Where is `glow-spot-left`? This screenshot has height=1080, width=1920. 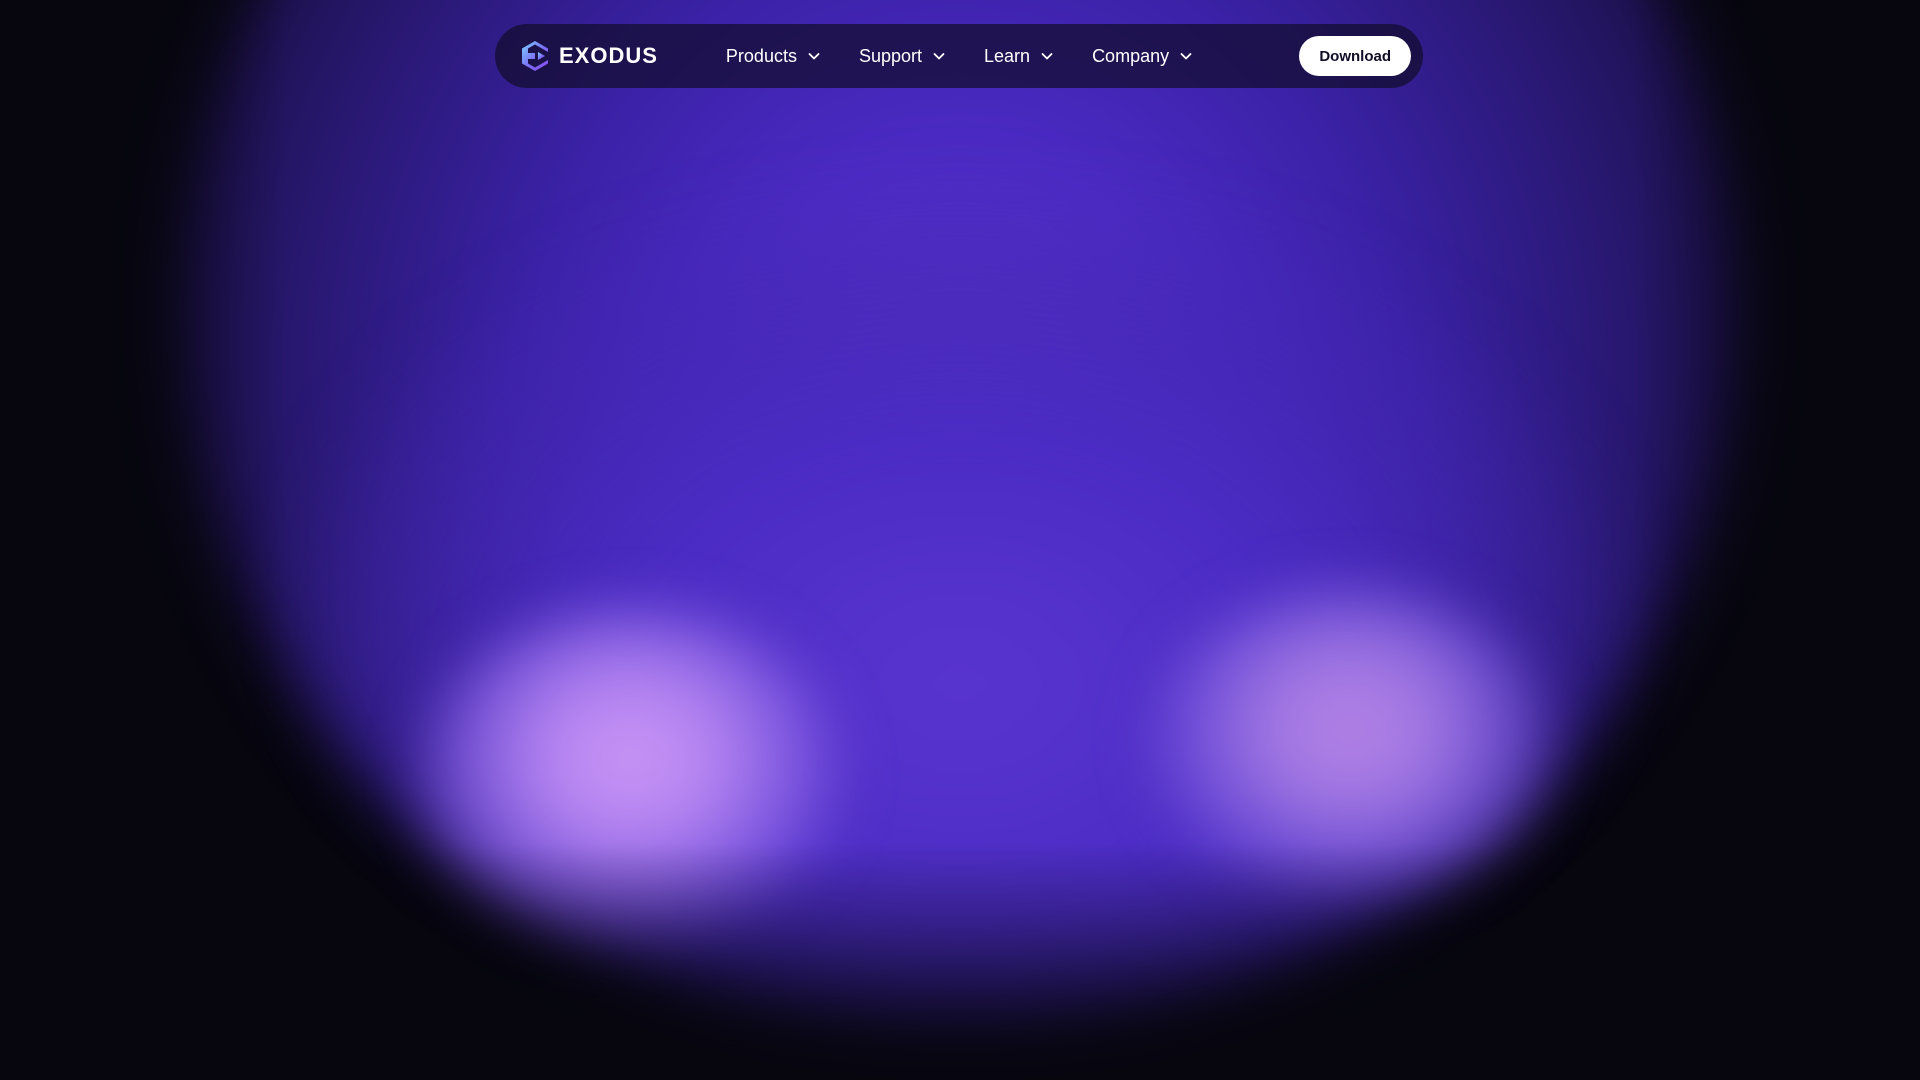 glow-spot-left is located at coordinates (630, 775).